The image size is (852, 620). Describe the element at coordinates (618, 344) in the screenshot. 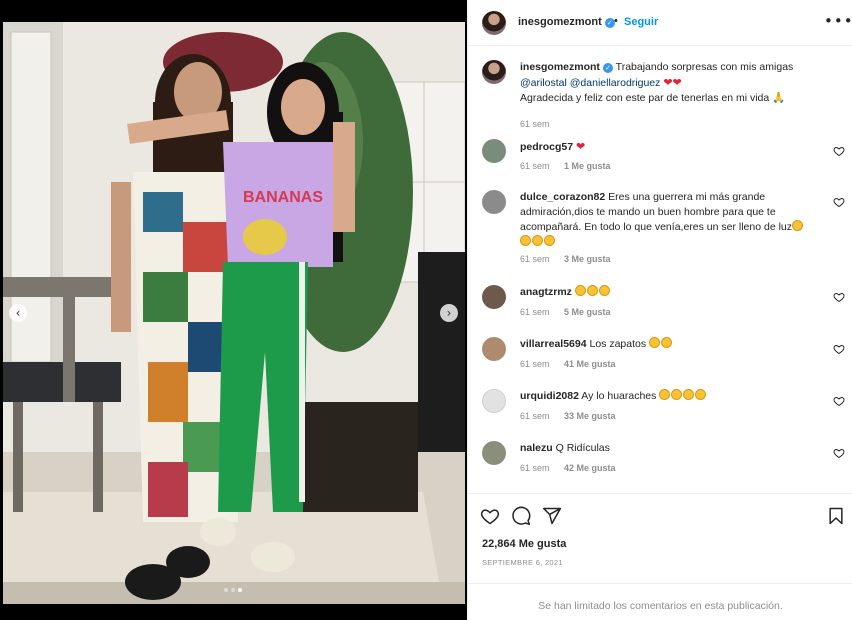

I see `comment-body: Los zapatos` at that location.